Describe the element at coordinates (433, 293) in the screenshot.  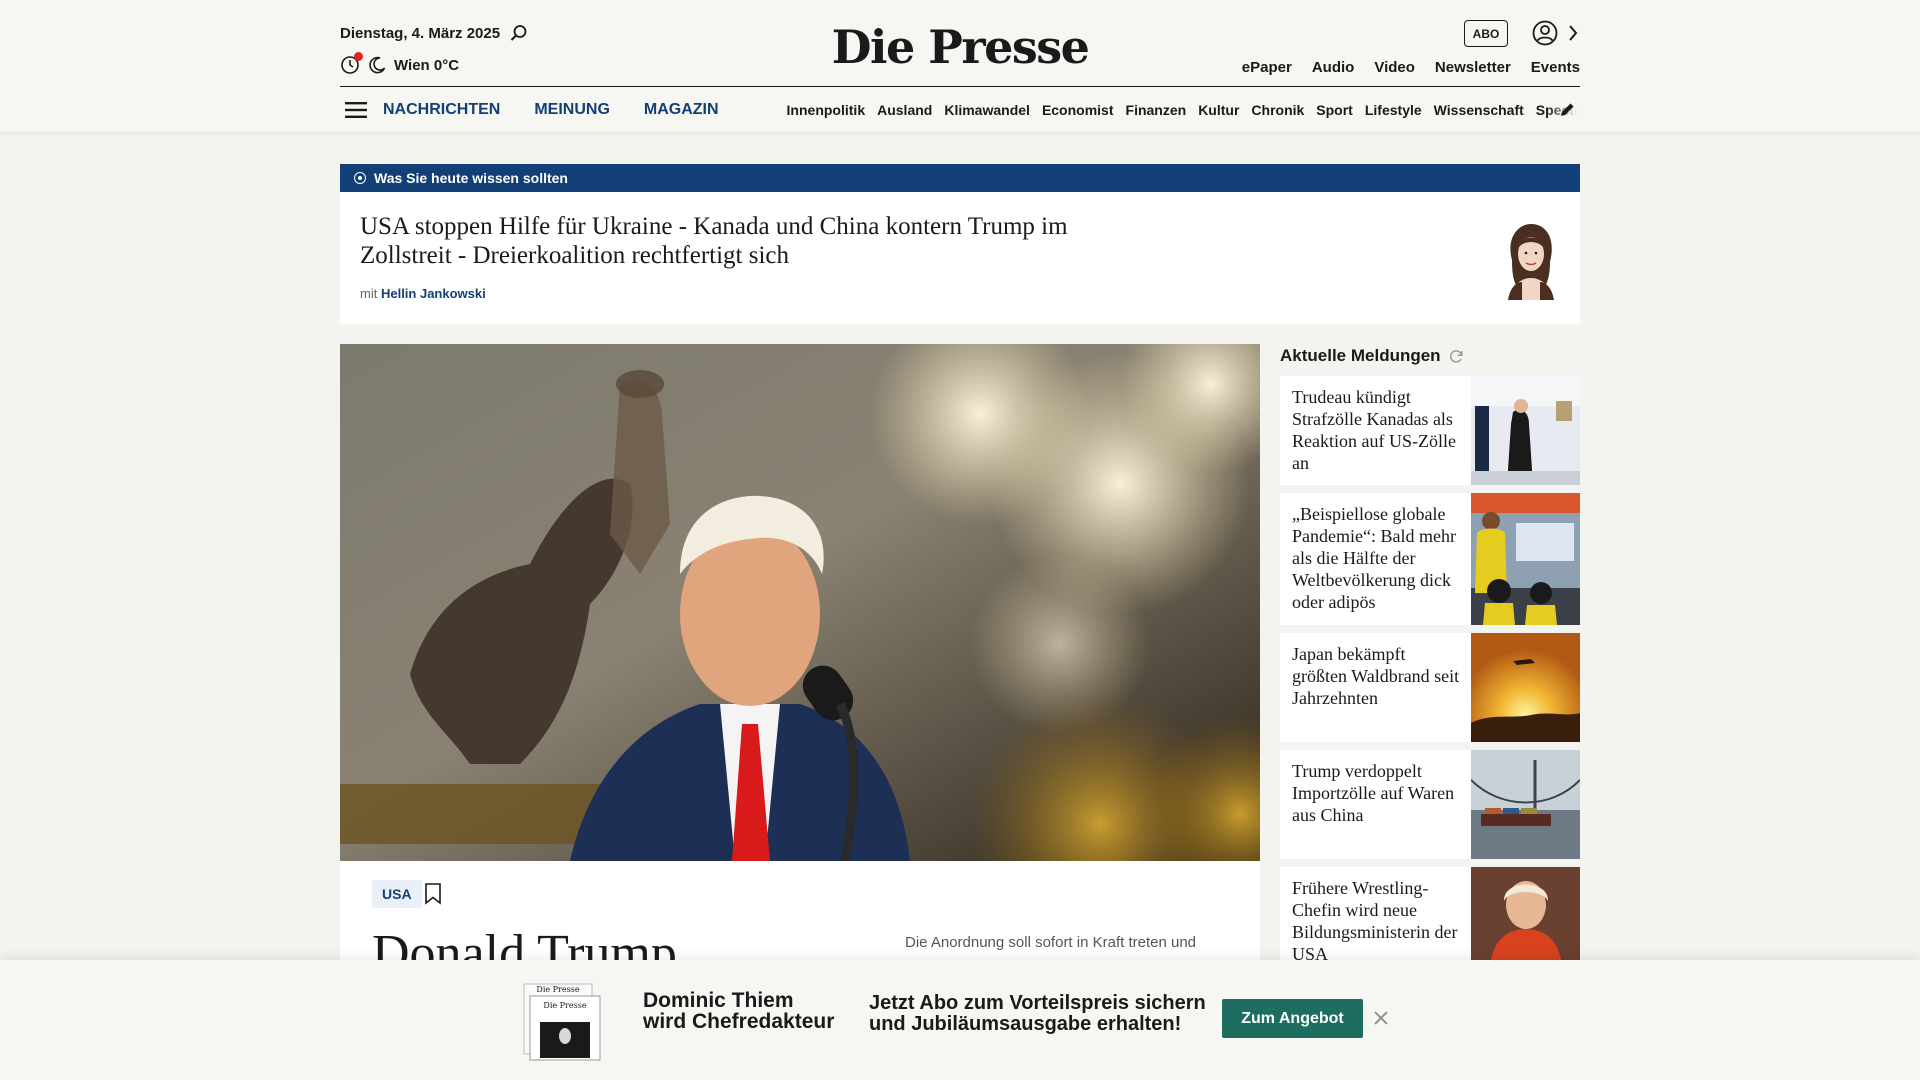
I see `author-name: Hellin Jankowski` at that location.